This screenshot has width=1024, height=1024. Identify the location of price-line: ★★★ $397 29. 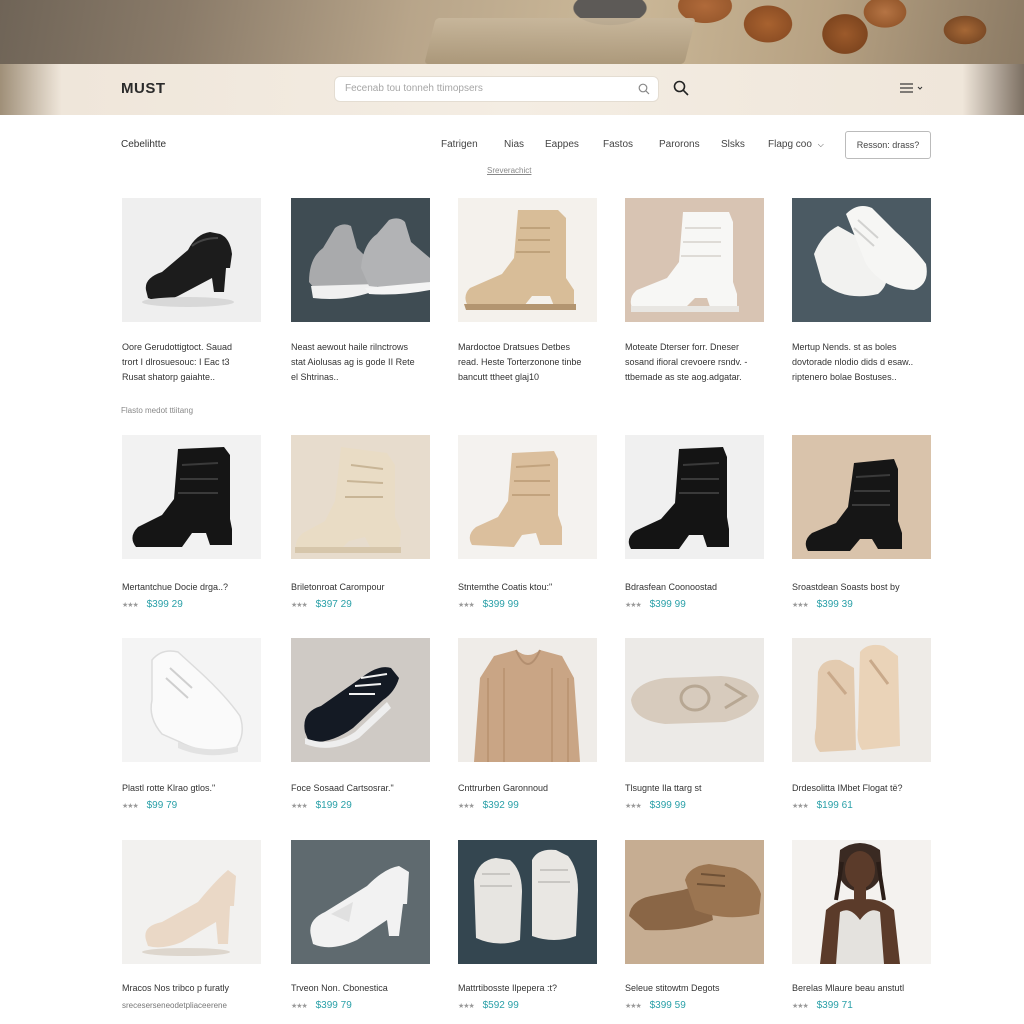
(321, 604).